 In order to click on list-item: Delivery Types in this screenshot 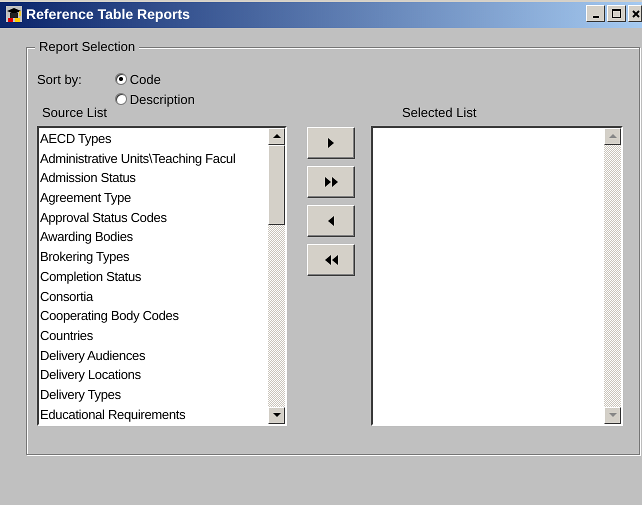, I will do `click(153, 394)`.